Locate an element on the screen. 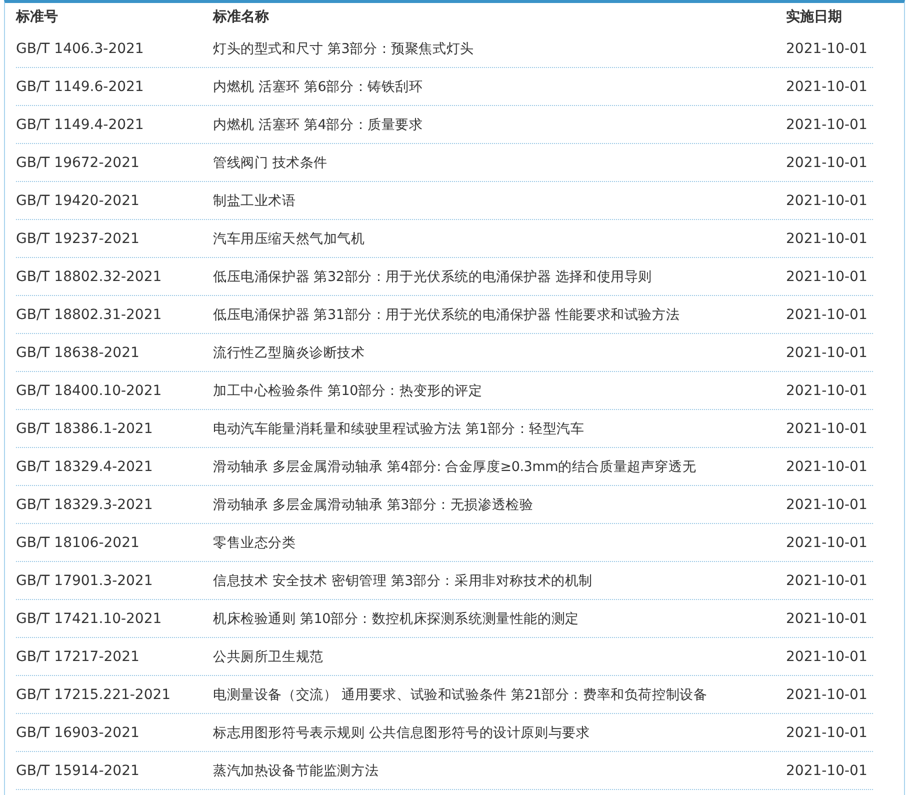 This screenshot has width=911, height=795. standard-code-cell-text: GB/T 16903-2021 is located at coordinates (78, 732).